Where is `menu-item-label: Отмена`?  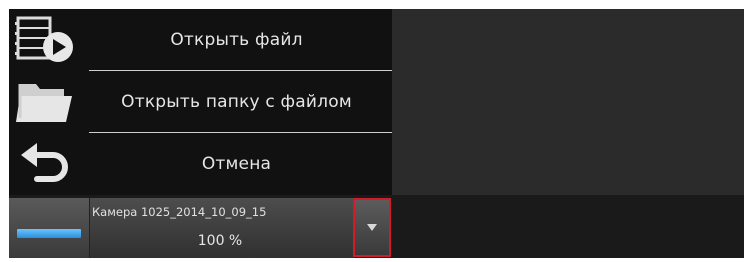
menu-item-label: Отмена is located at coordinates (236, 163).